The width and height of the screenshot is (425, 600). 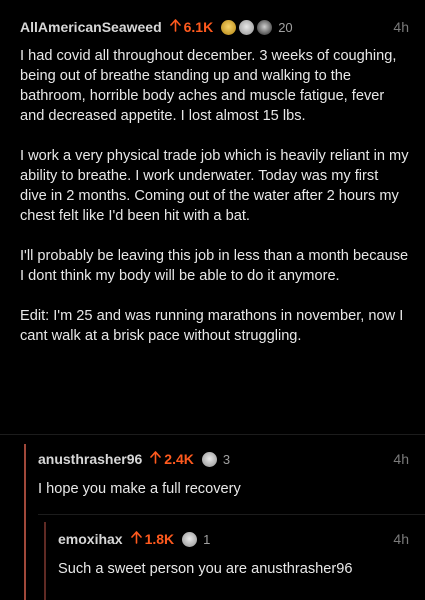 I want to click on comment-header: emoxihax 1.8K 1 4h, so click(x=233, y=539).